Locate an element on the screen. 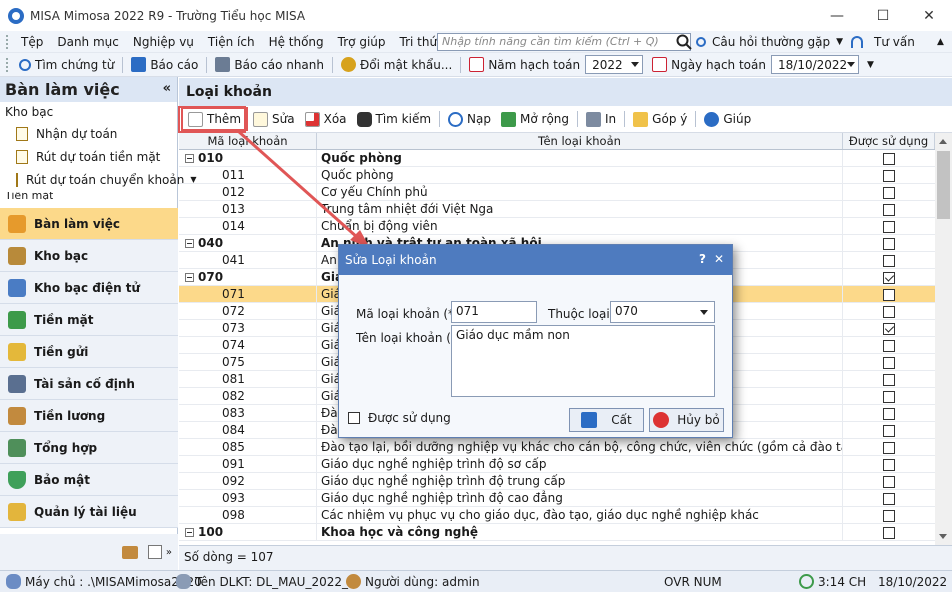  chevron-double-down-icon: » is located at coordinates (169, 552).